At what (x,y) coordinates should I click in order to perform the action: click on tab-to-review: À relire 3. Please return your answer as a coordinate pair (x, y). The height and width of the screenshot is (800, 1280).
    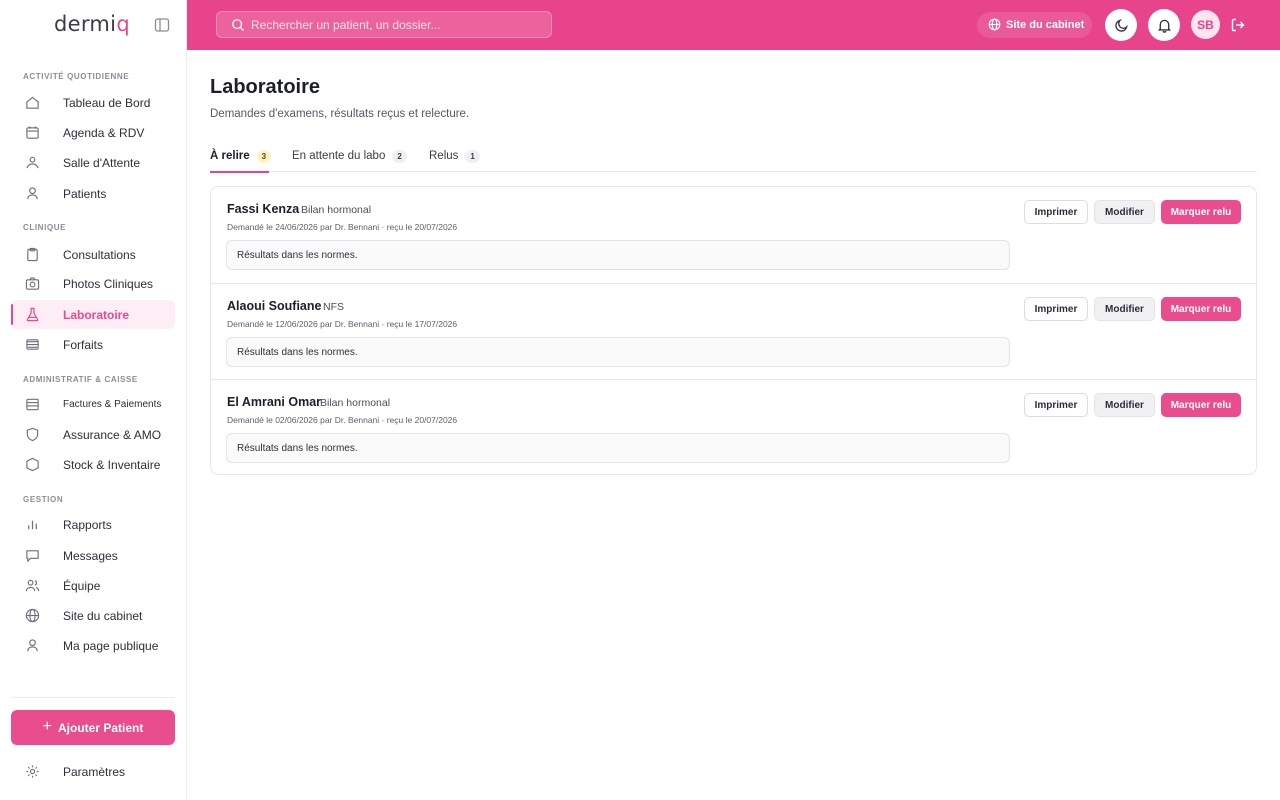
    Looking at the image, I should click on (241, 156).